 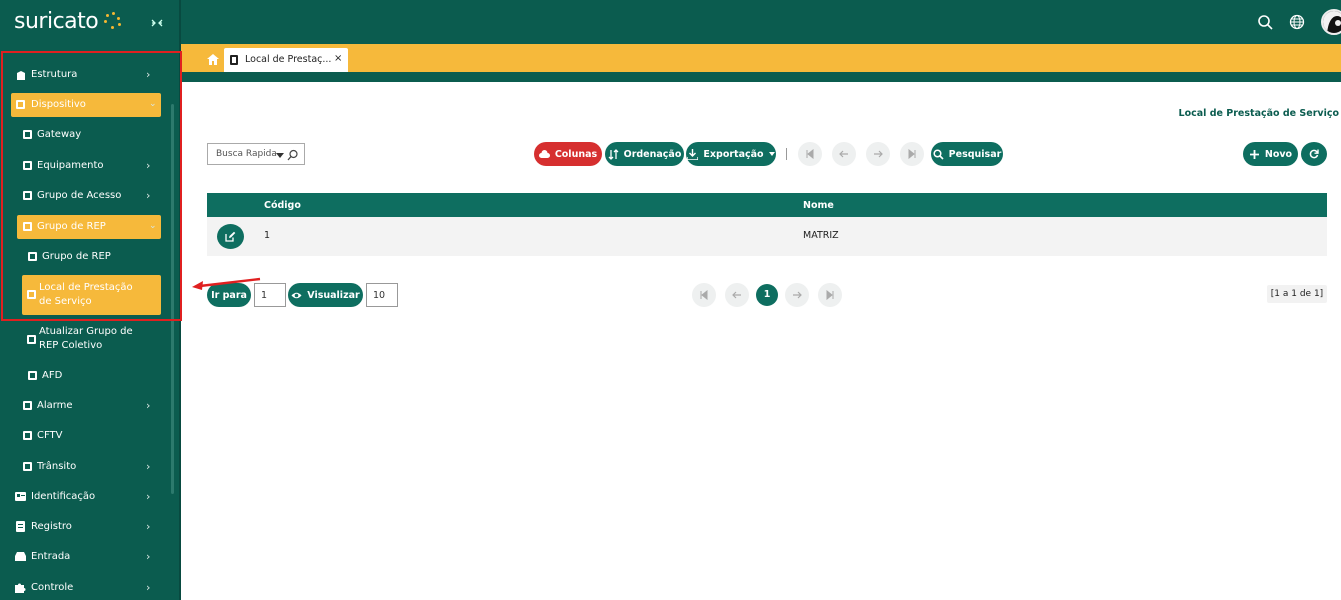 I want to click on cell-codigo: 1, so click(x=267, y=235).